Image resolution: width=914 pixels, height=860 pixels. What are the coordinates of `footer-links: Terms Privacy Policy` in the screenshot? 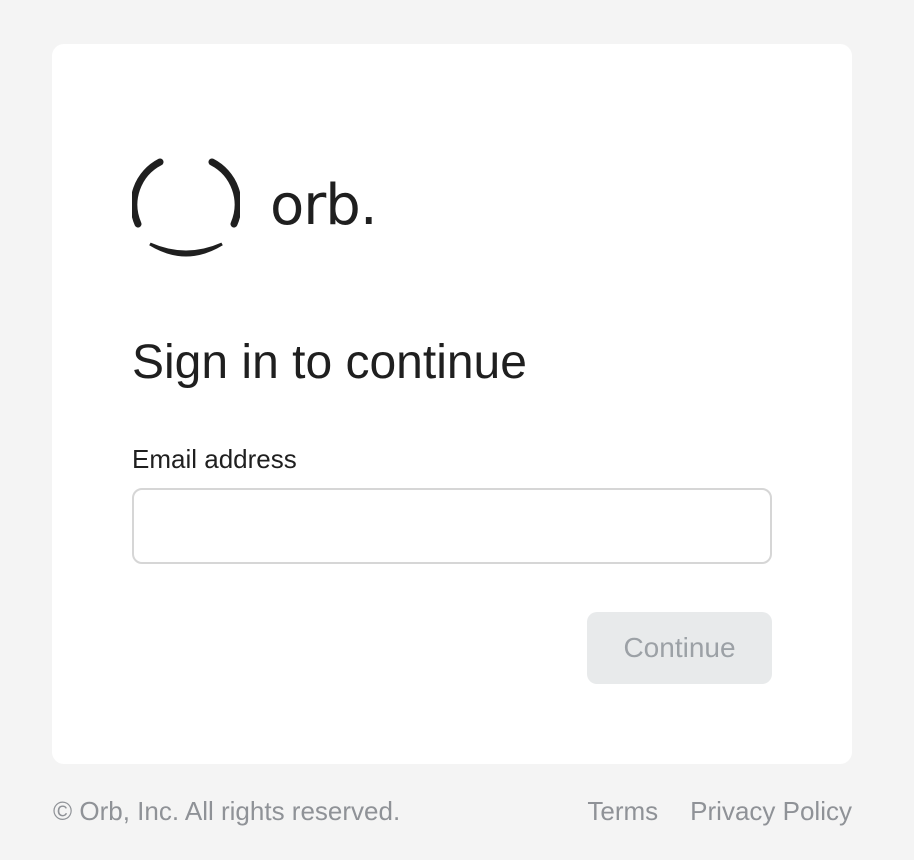 It's located at (719, 811).